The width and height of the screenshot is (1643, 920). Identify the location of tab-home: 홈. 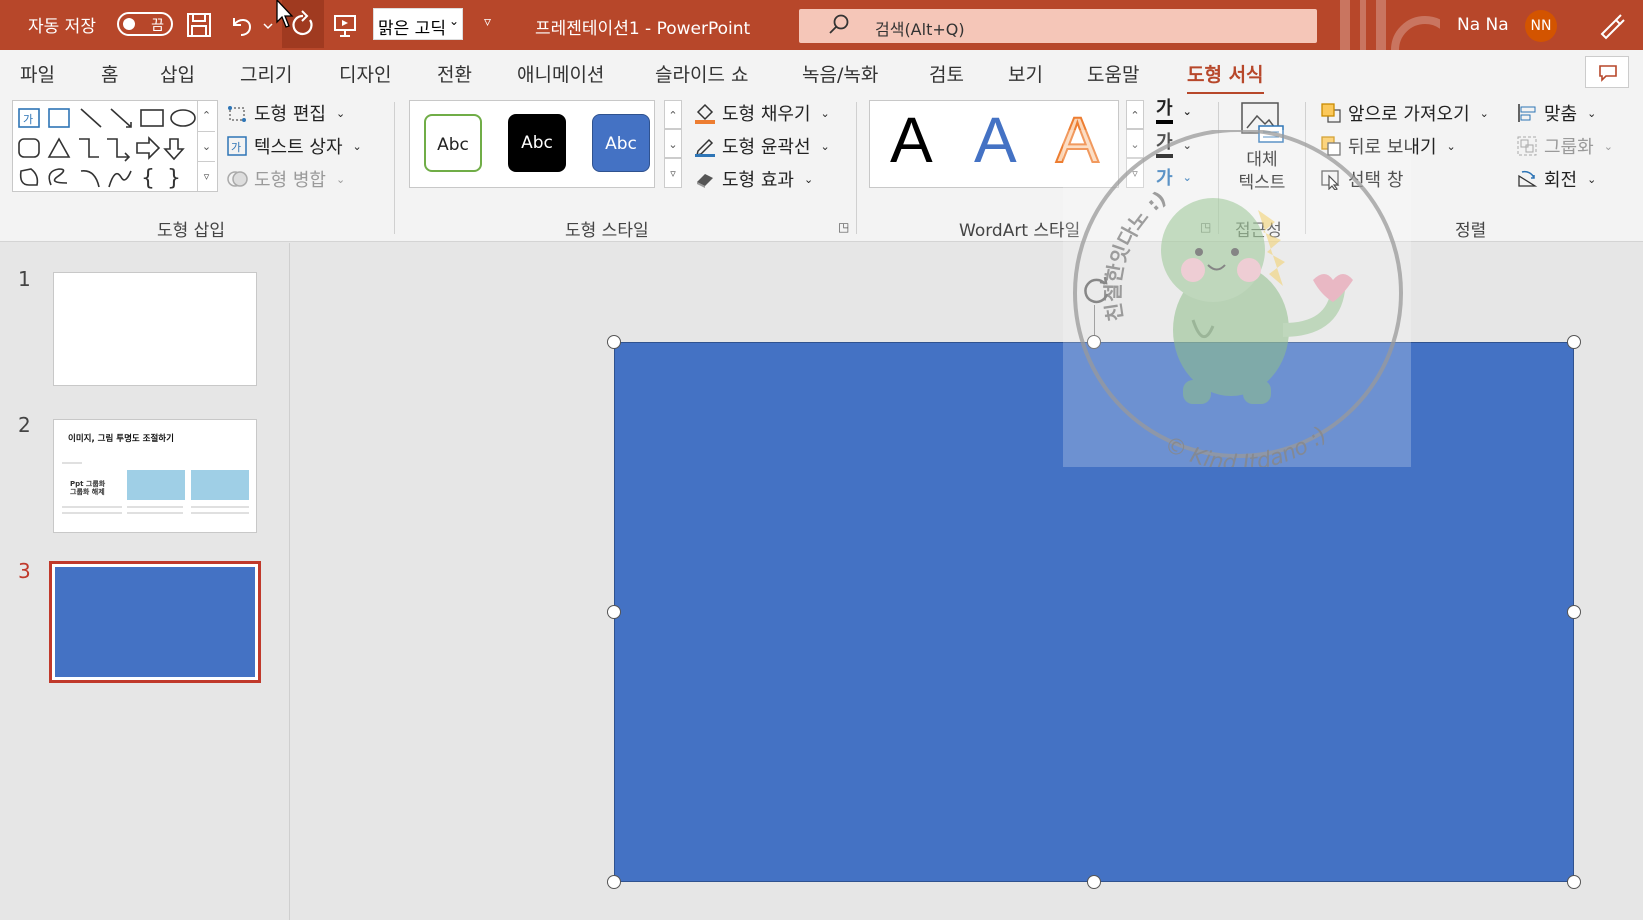
(109, 73).